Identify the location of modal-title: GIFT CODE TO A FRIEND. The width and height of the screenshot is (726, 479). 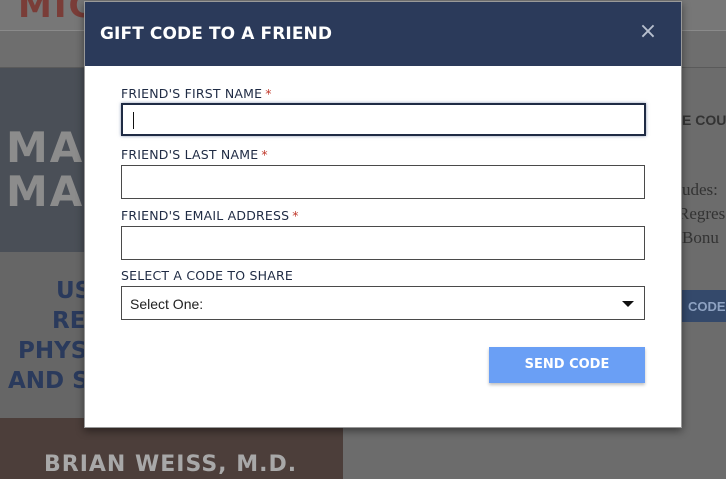
(216, 34).